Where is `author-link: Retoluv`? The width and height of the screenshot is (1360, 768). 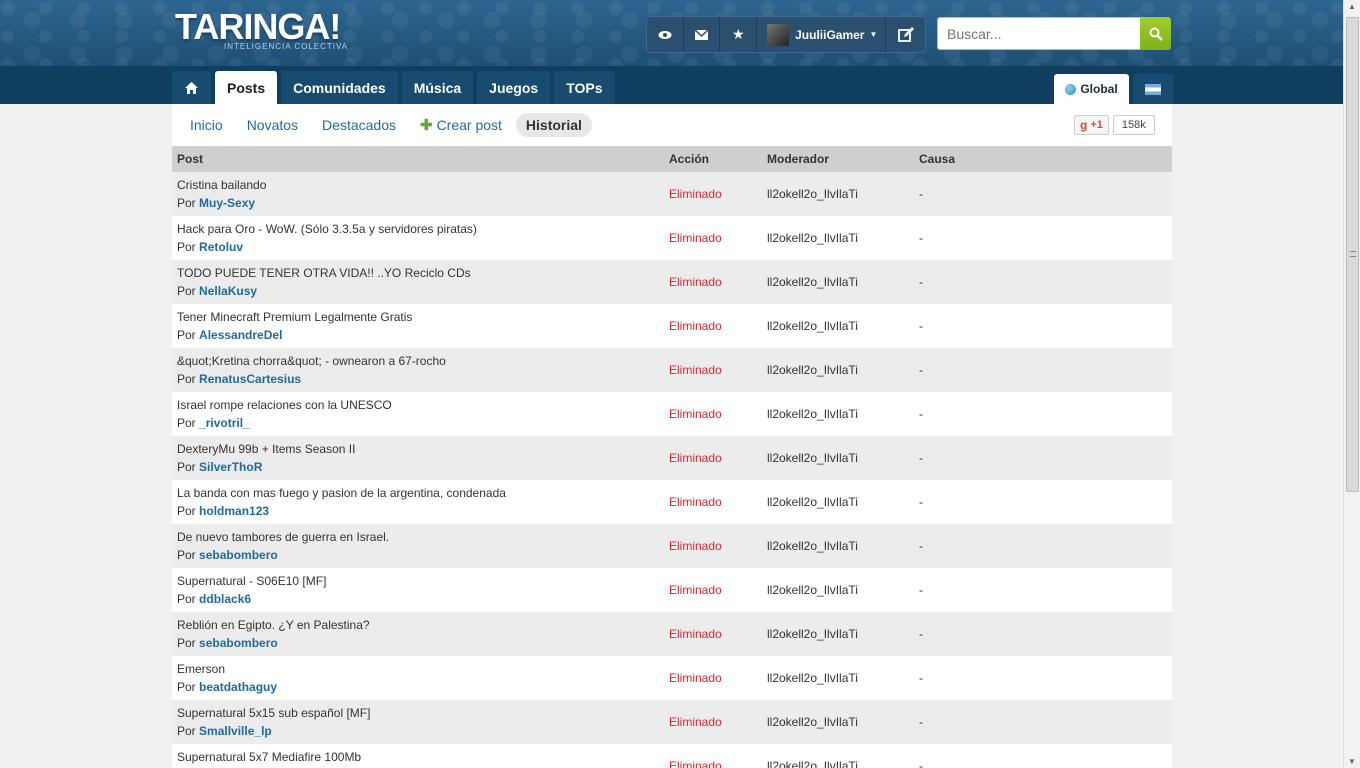
author-link: Retoluv is located at coordinates (221, 247).